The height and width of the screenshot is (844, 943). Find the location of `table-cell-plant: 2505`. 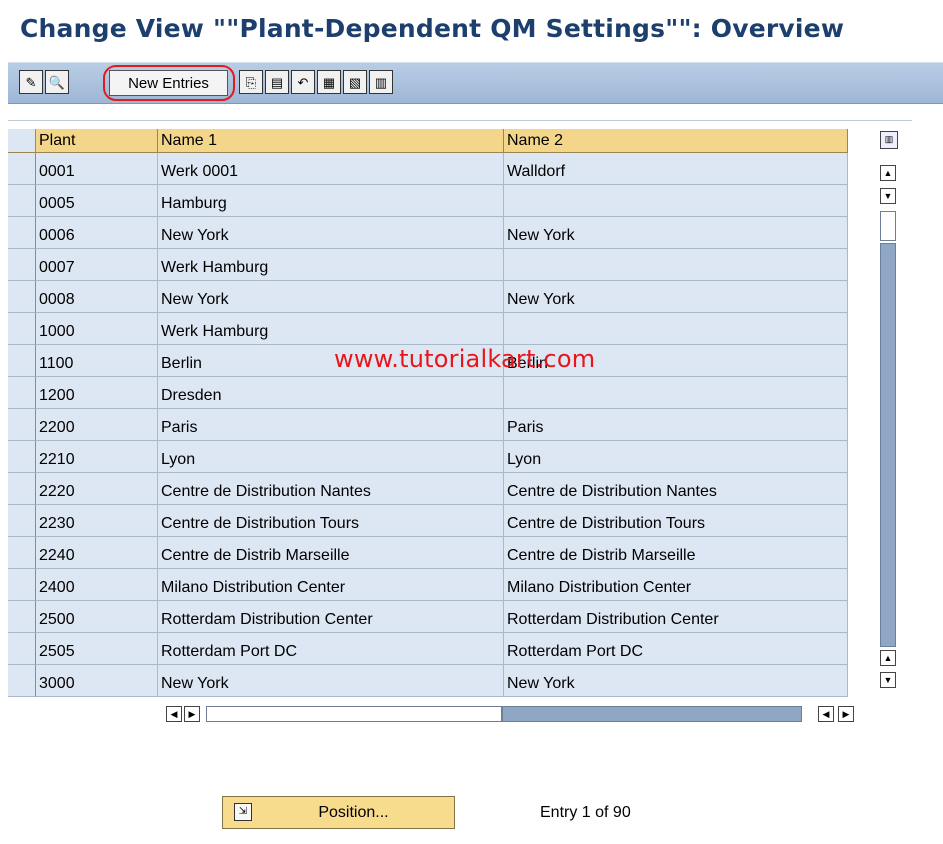

table-cell-plant: 2505 is located at coordinates (97, 649).